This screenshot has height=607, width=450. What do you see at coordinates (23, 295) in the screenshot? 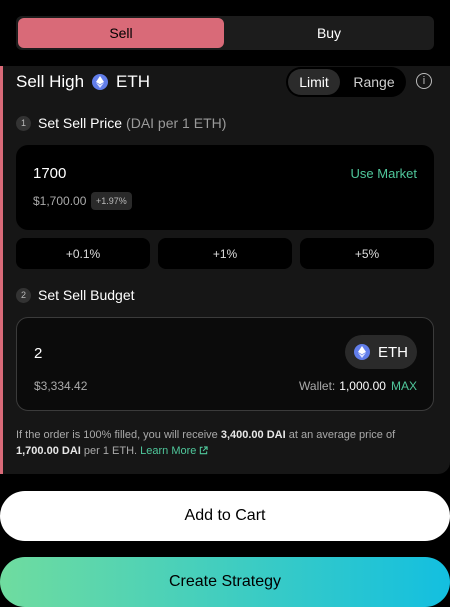
I see `step-number: 2` at bounding box center [23, 295].